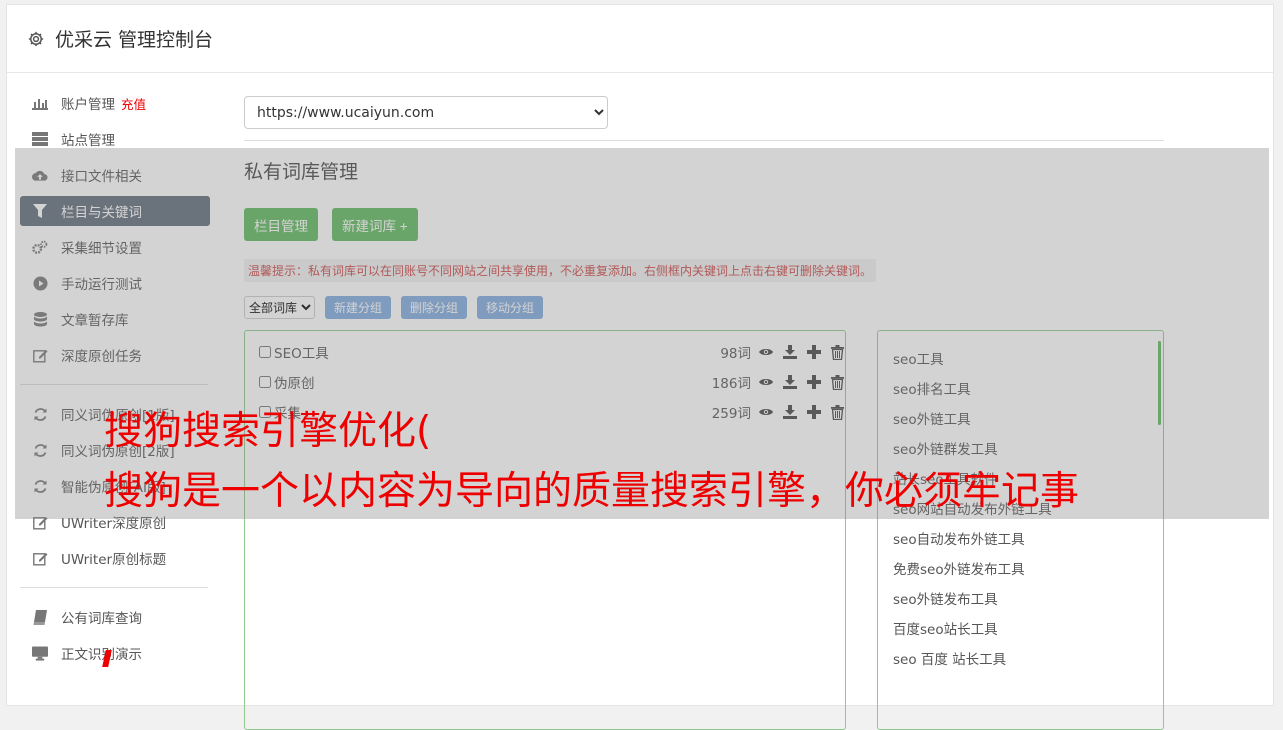 The height and width of the screenshot is (730, 1283). I want to click on sidebar-item-uwriter-title: UWriter原创标题, so click(115, 558).